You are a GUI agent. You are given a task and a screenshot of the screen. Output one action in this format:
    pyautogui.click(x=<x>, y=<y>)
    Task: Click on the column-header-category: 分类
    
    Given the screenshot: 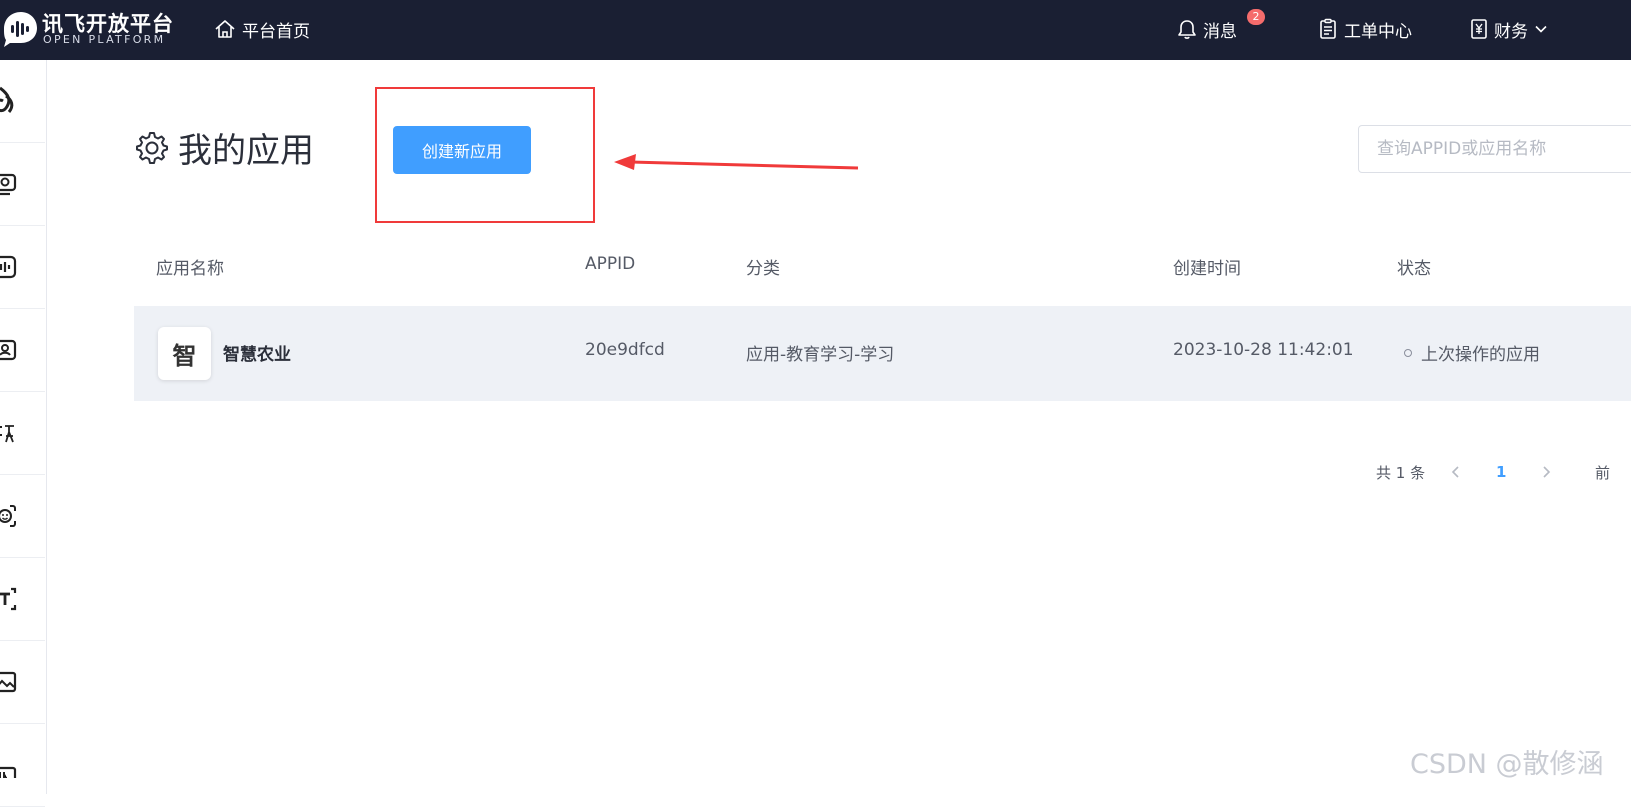 What is the action you would take?
    pyautogui.click(x=763, y=269)
    